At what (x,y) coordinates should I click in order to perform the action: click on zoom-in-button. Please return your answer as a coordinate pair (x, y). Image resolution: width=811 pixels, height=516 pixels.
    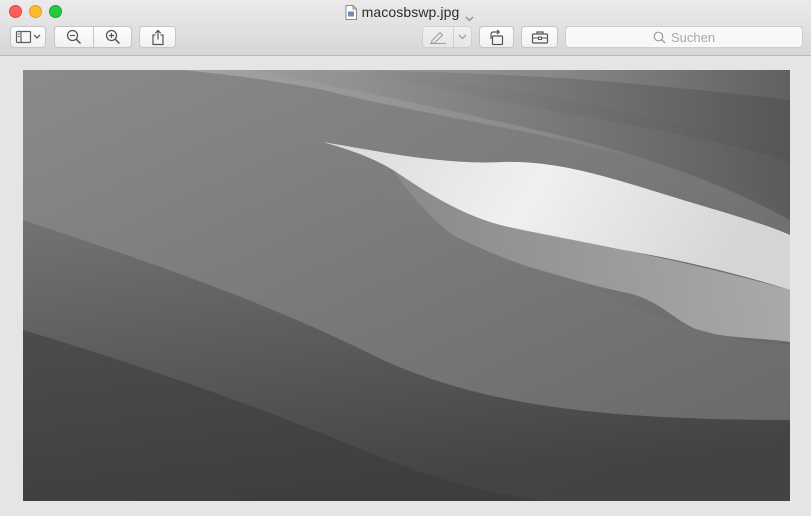
    Looking at the image, I should click on (113, 37).